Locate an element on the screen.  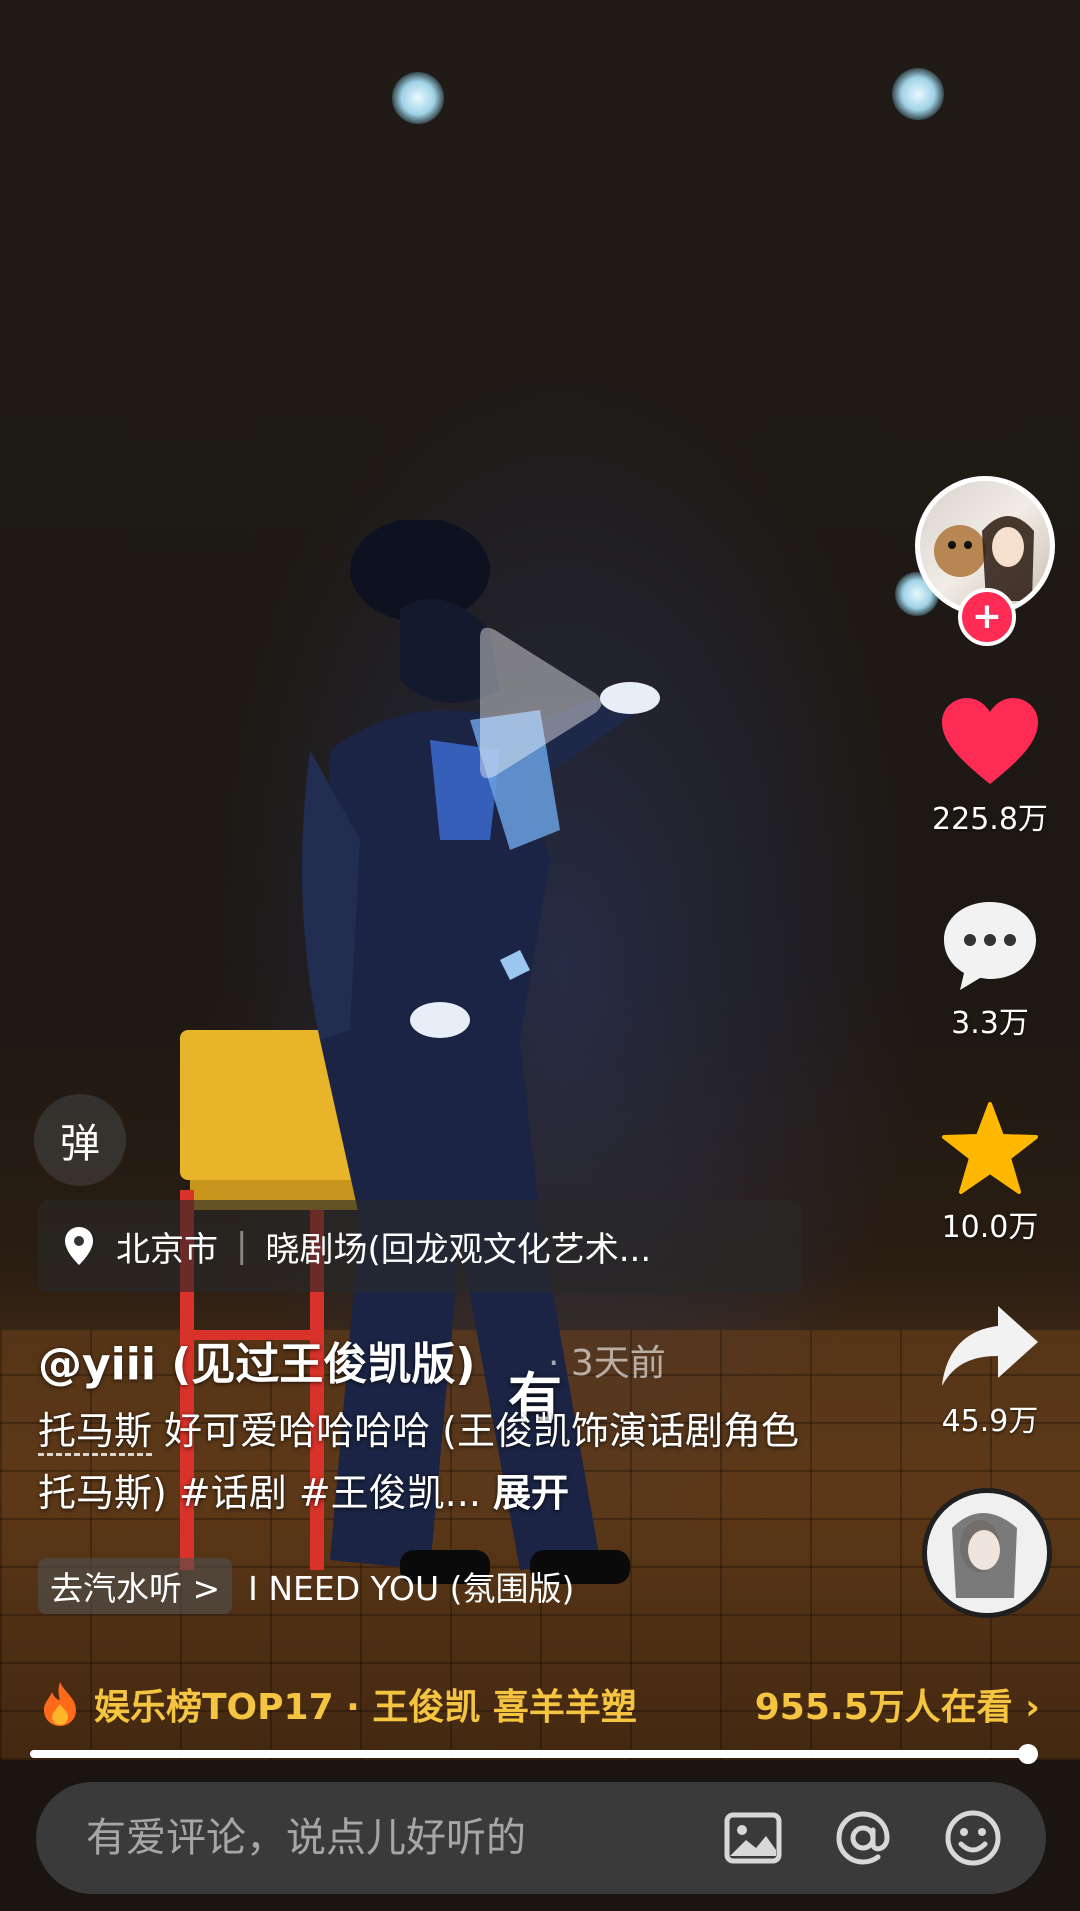
emoji-button is located at coordinates (973, 1838).